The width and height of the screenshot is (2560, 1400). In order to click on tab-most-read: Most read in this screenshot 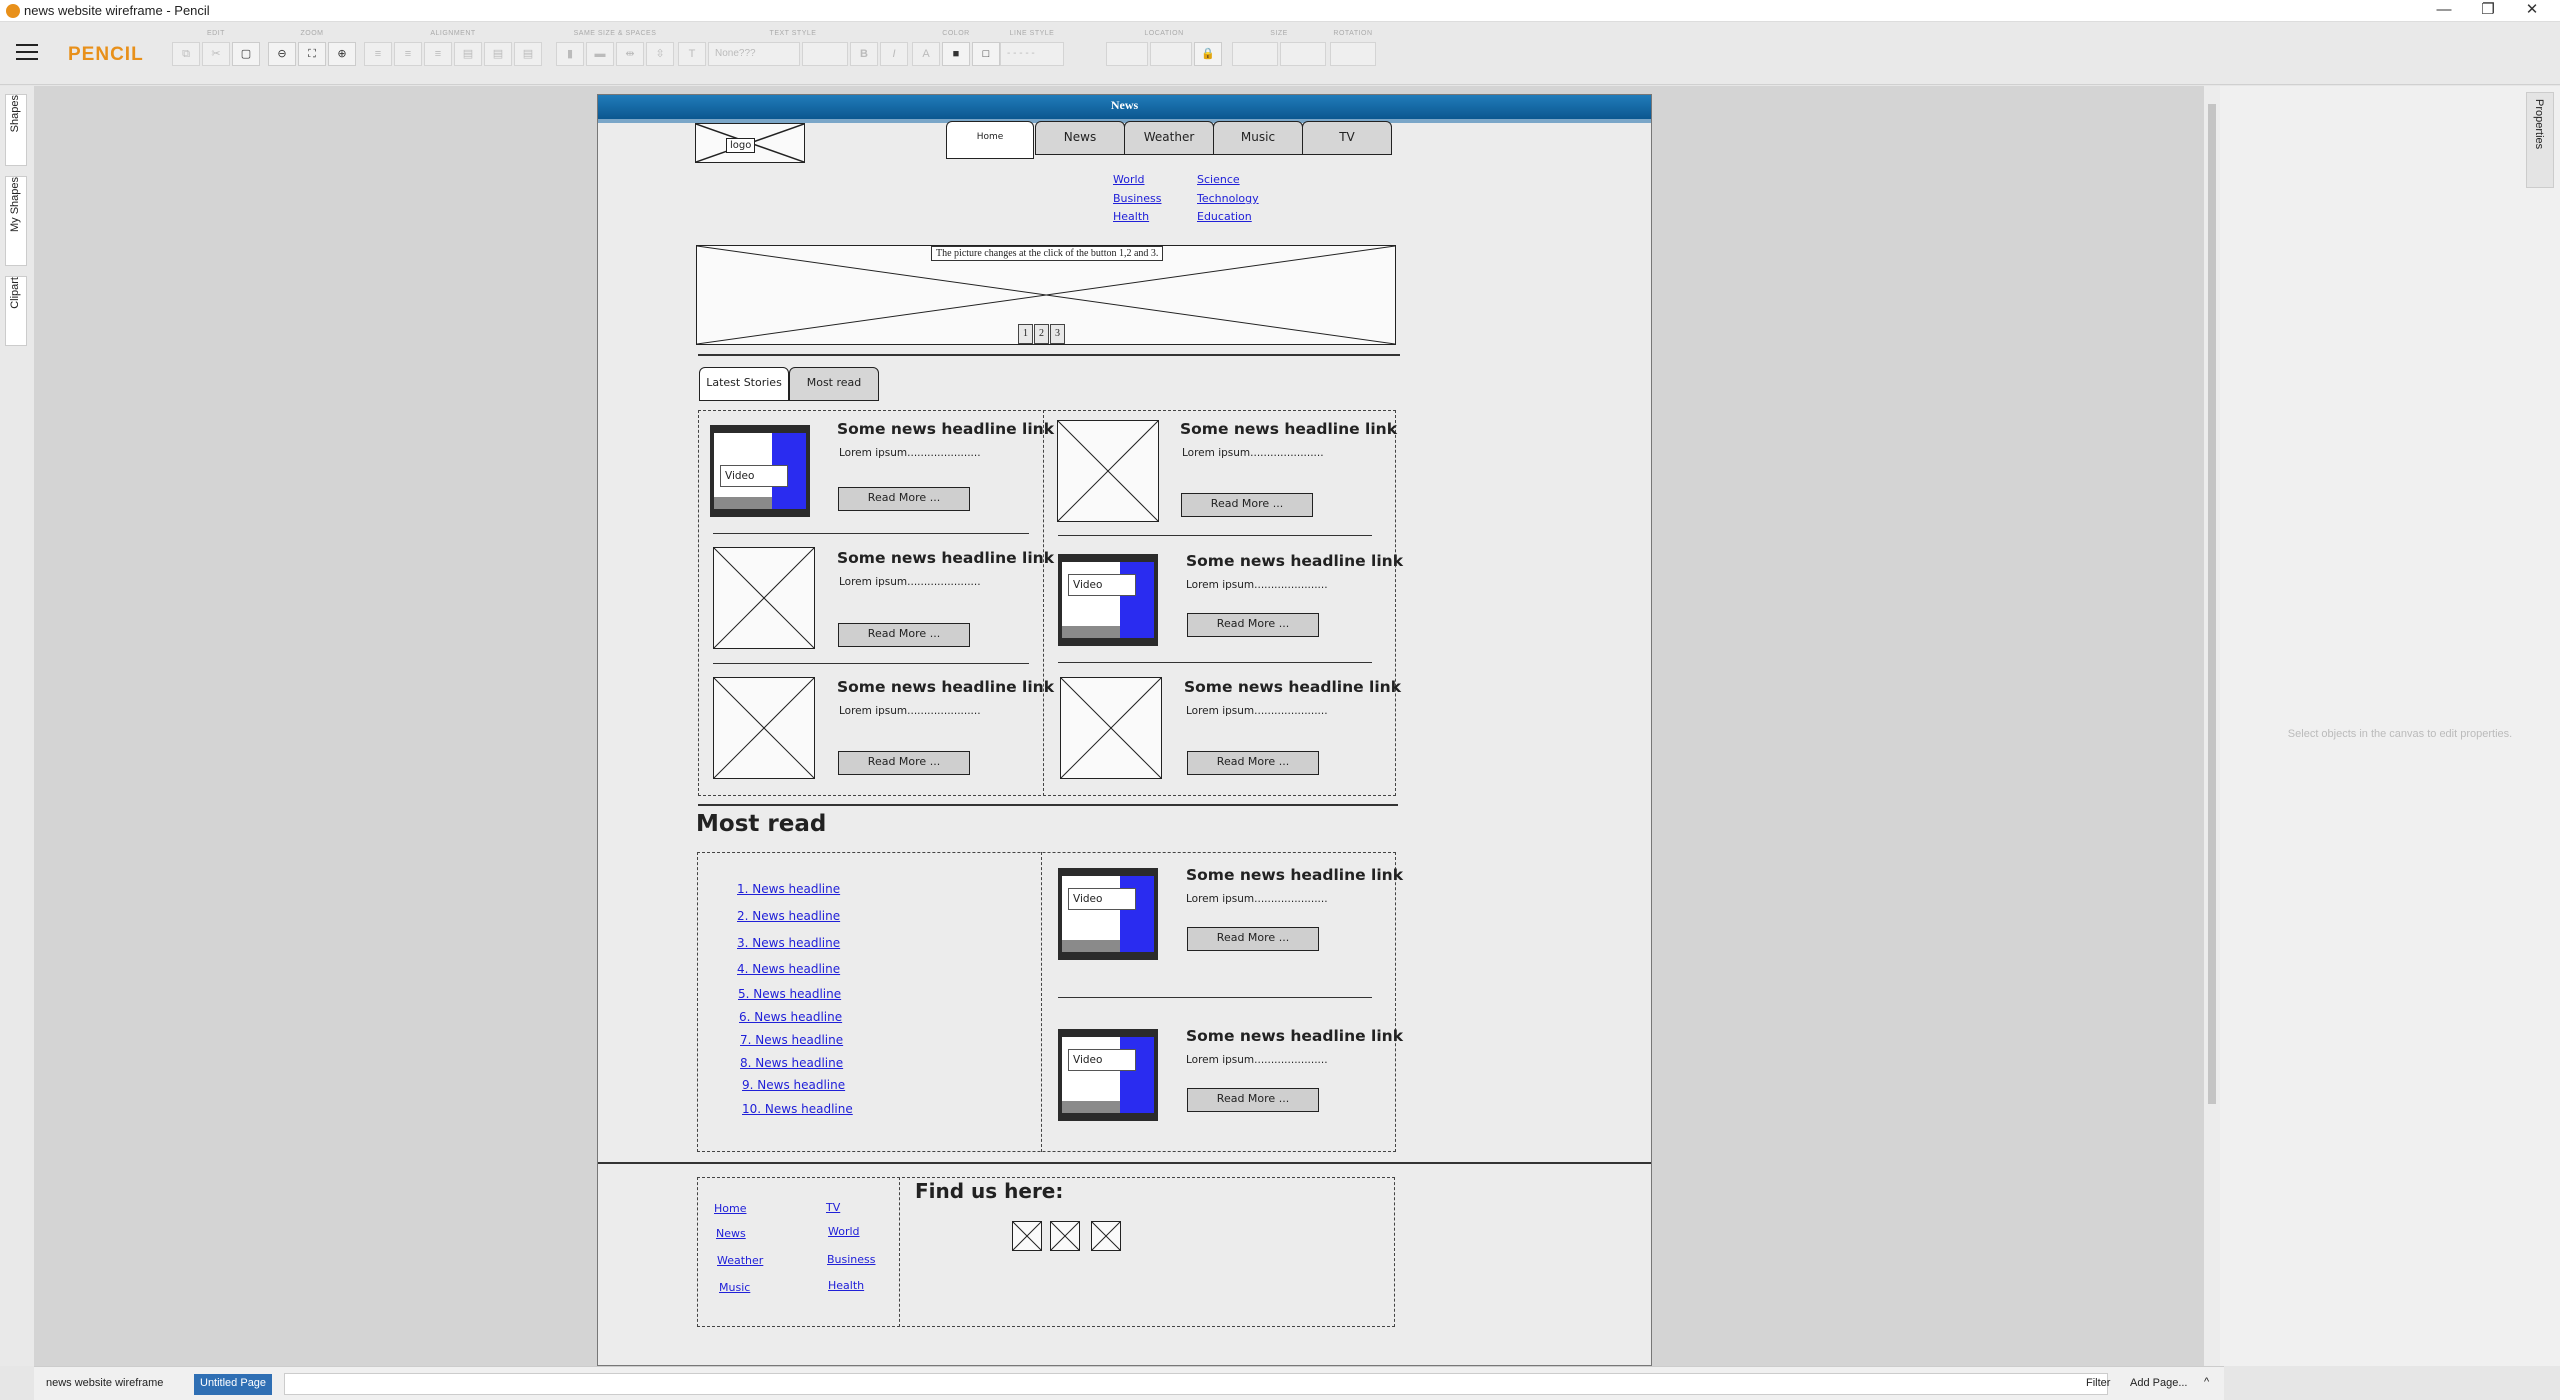, I will do `click(834, 384)`.